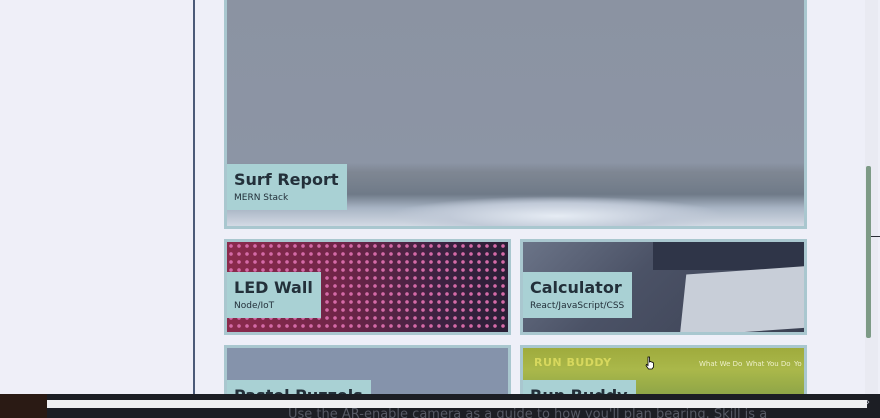 This screenshot has width=880, height=418. What do you see at coordinates (728, 256) in the screenshot?
I see `monitor-image` at bounding box center [728, 256].